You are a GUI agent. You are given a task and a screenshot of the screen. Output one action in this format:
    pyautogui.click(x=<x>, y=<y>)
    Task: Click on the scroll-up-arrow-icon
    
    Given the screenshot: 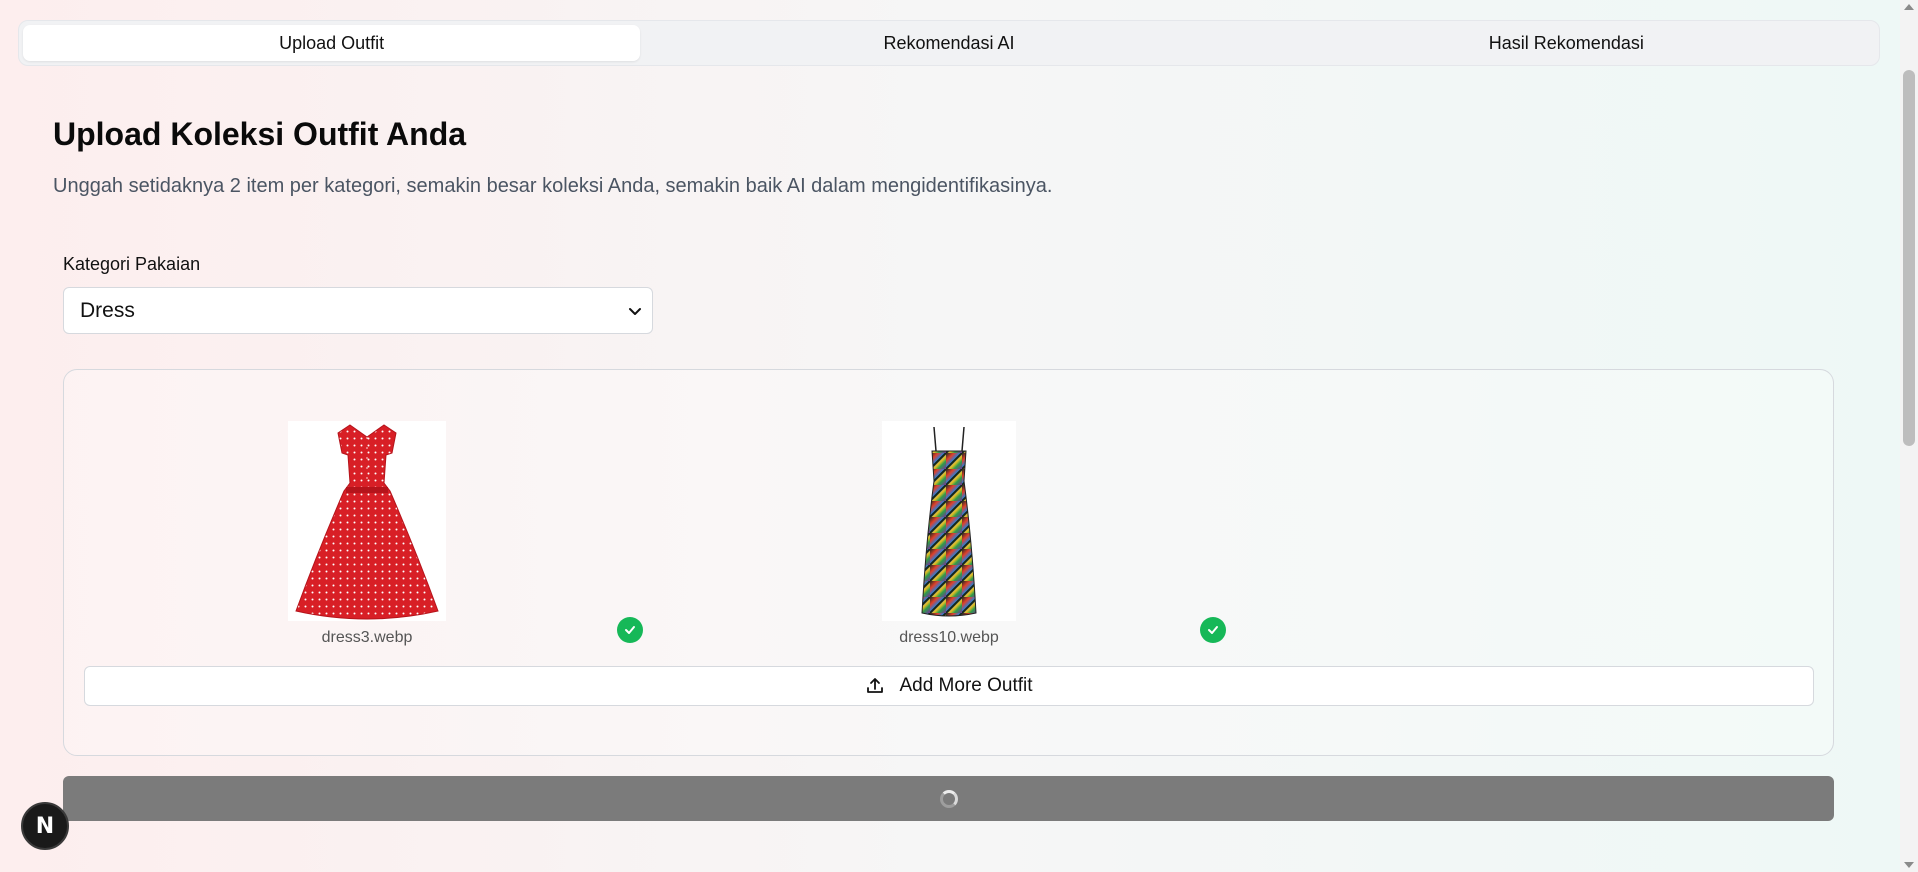 What is the action you would take?
    pyautogui.click(x=1909, y=7)
    